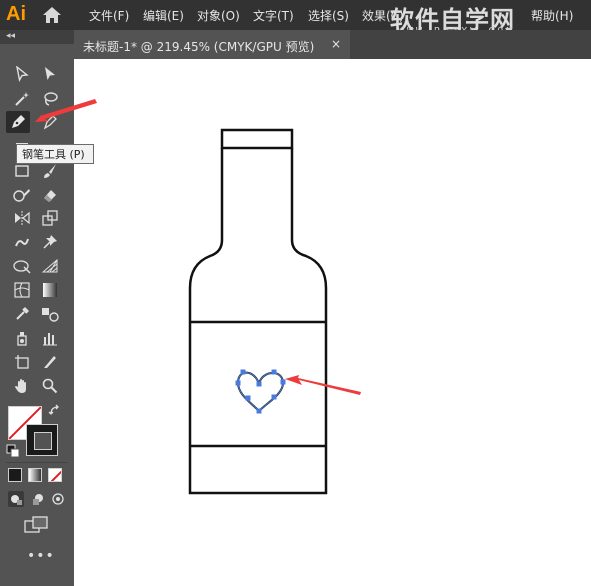 The width and height of the screenshot is (591, 586). I want to click on bottle-body, so click(258, 321).